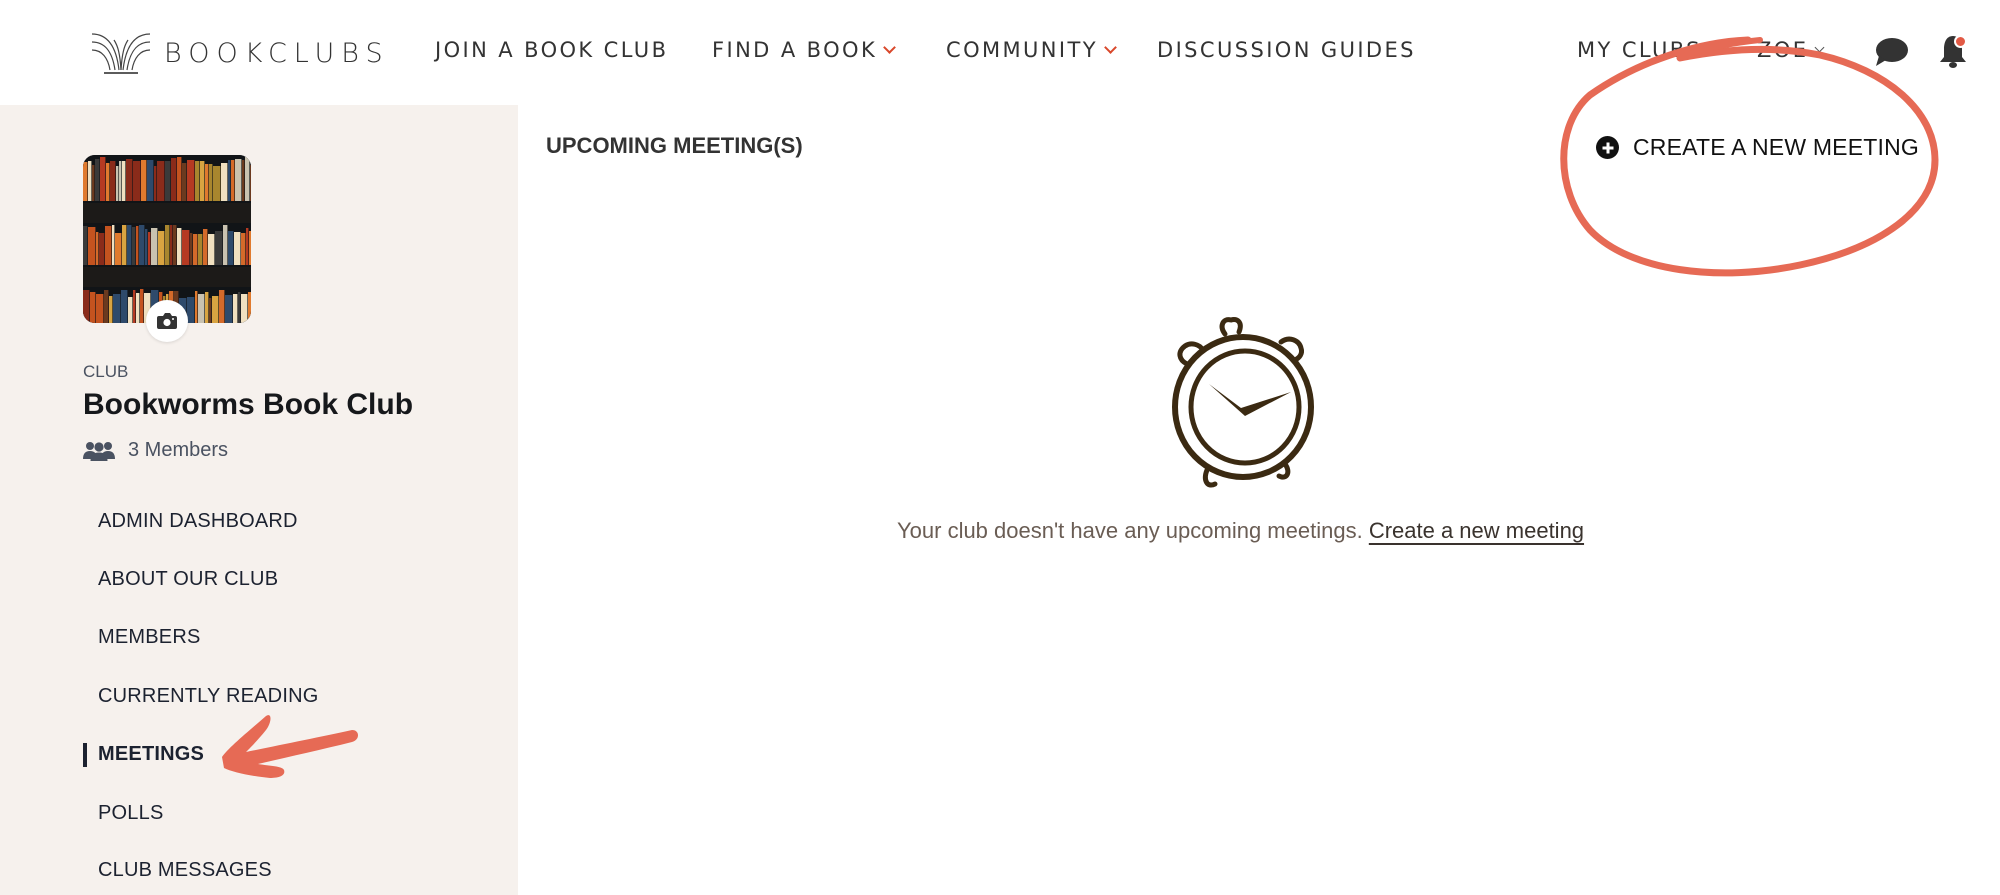 This screenshot has height=895, width=2000. Describe the element at coordinates (167, 239) in the screenshot. I see `club-photo` at that location.